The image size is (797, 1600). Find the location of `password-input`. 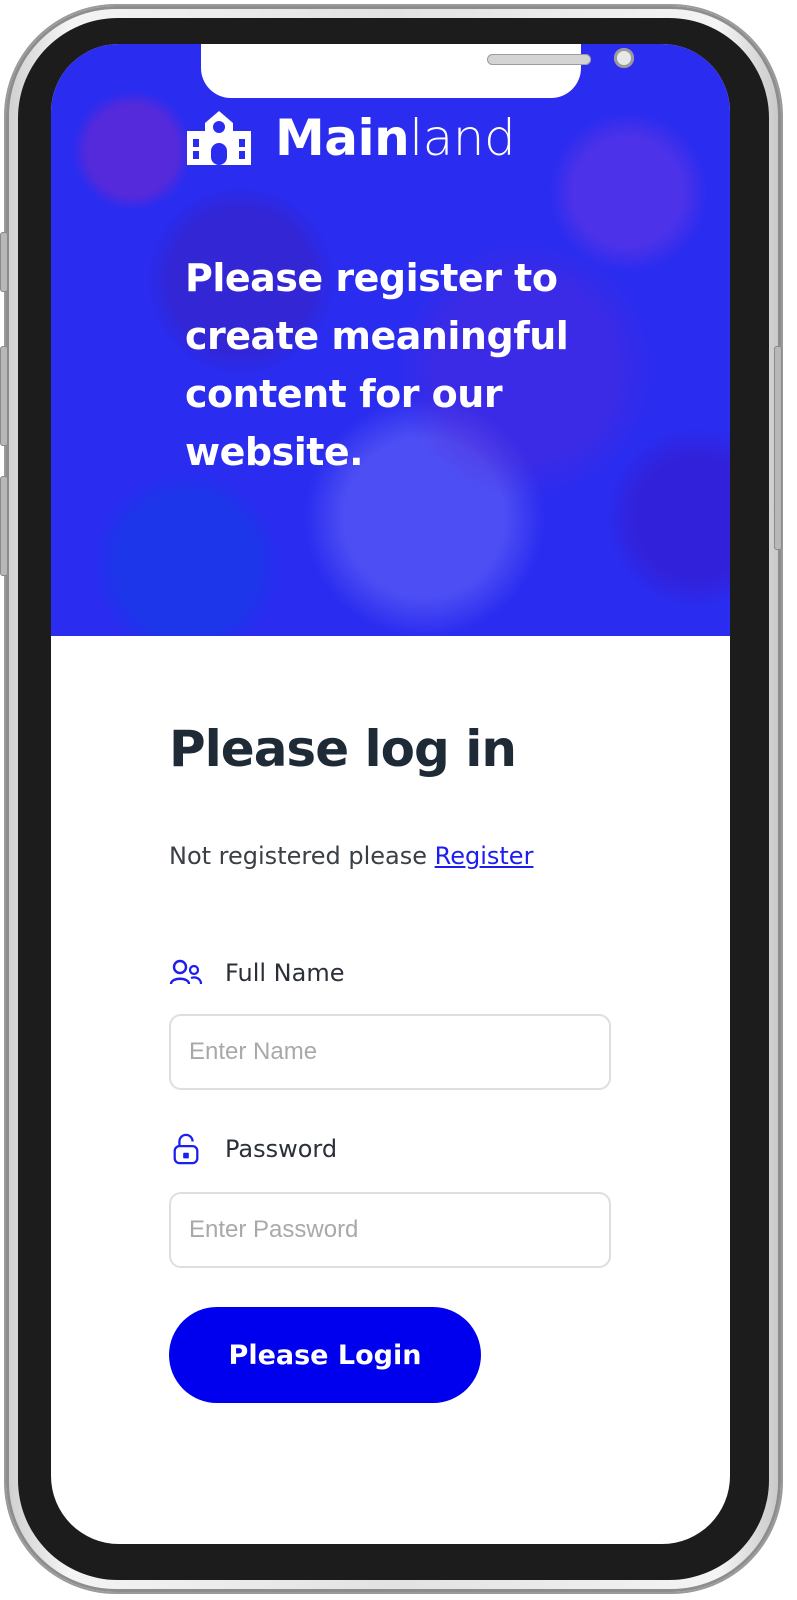

password-input is located at coordinates (390, 1230).